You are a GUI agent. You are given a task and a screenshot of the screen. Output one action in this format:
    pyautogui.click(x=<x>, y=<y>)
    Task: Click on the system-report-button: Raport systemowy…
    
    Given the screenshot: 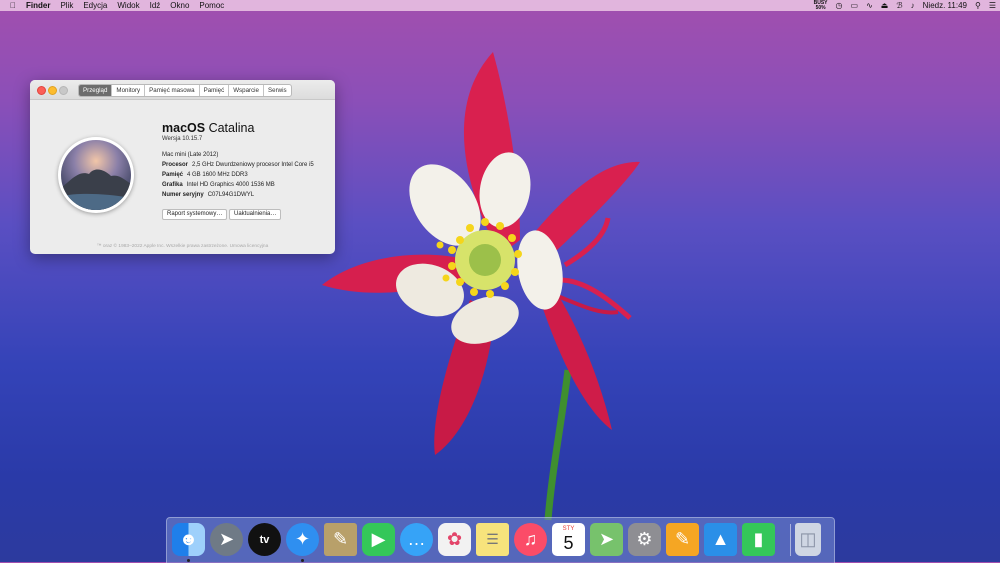 What is the action you would take?
    pyautogui.click(x=195, y=214)
    